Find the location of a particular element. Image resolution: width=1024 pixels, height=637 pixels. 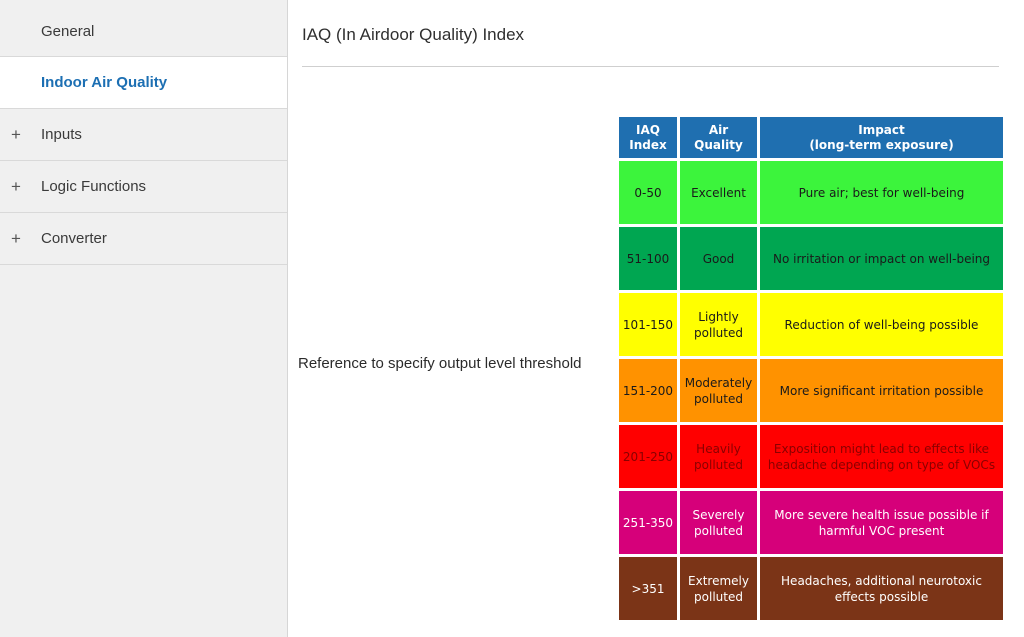

air-quality-cell: Lightly polluted is located at coordinates (718, 324).